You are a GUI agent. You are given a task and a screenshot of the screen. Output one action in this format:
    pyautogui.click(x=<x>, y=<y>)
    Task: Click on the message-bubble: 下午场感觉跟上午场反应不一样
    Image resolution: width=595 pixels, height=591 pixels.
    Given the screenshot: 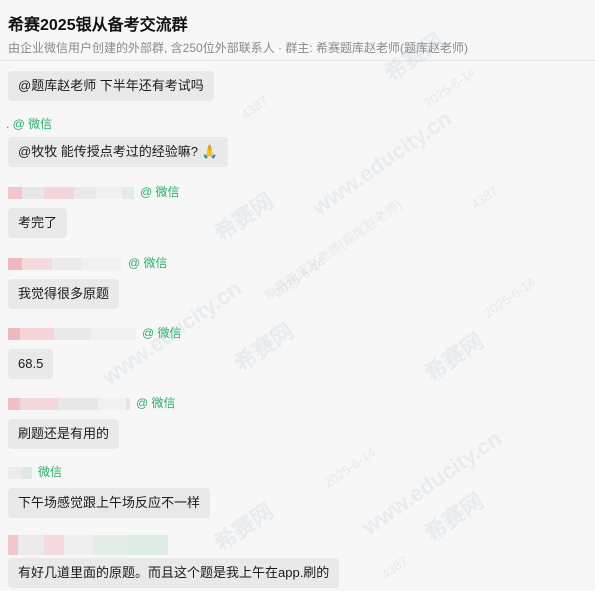 What is the action you would take?
    pyautogui.click(x=109, y=503)
    